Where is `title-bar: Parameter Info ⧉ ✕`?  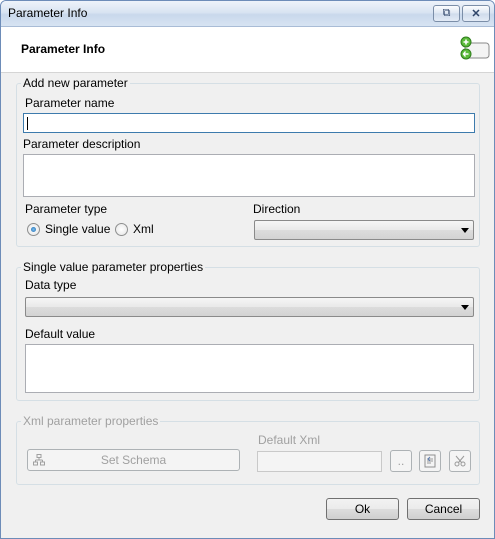 title-bar: Parameter Info ⧉ ✕ is located at coordinates (247, 14).